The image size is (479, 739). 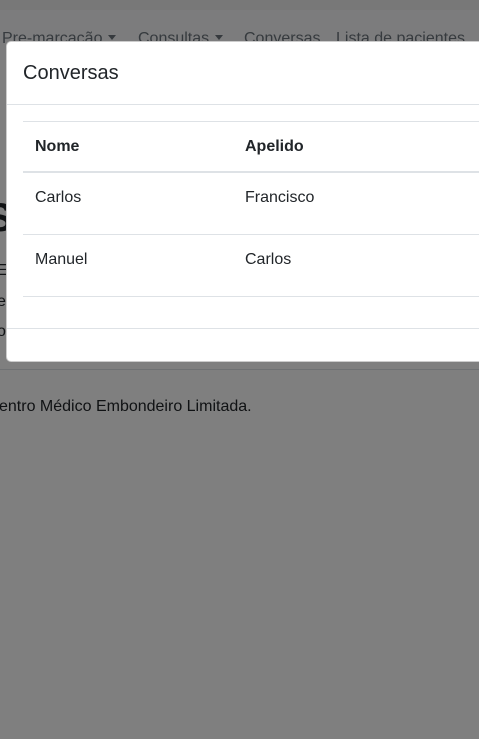 What do you see at coordinates (128, 203) in the screenshot?
I see `cell-nome: Carlos` at bounding box center [128, 203].